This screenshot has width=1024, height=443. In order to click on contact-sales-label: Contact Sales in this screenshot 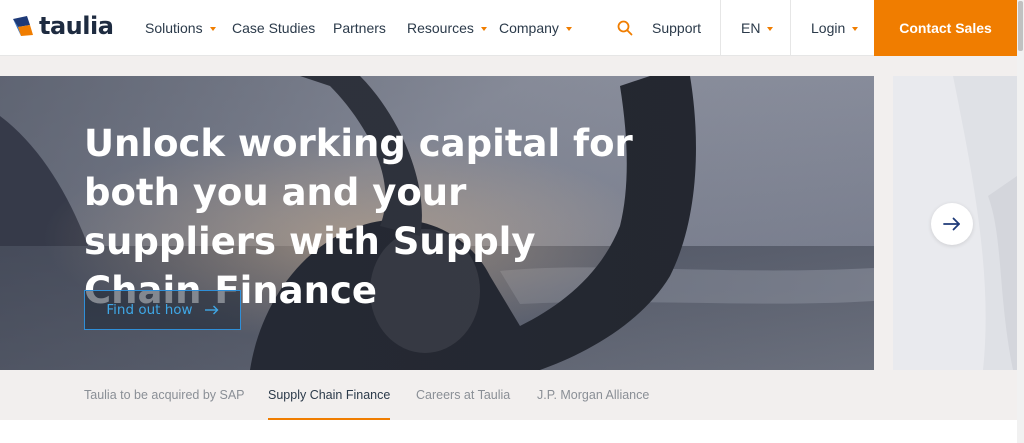, I will do `click(945, 28)`.